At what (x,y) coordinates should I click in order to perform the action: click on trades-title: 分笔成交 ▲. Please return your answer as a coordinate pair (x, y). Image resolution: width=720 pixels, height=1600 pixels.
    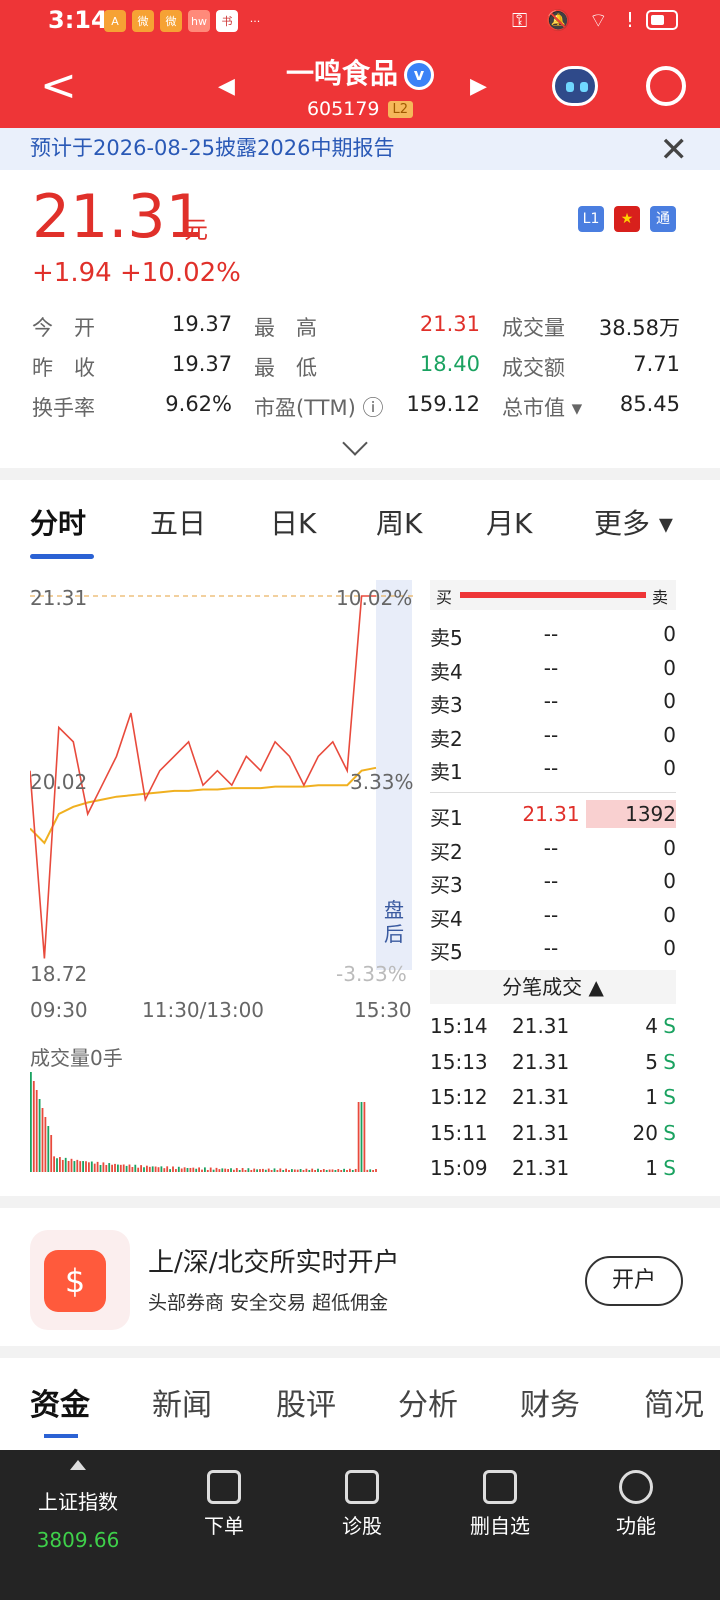
    Looking at the image, I should click on (553, 987).